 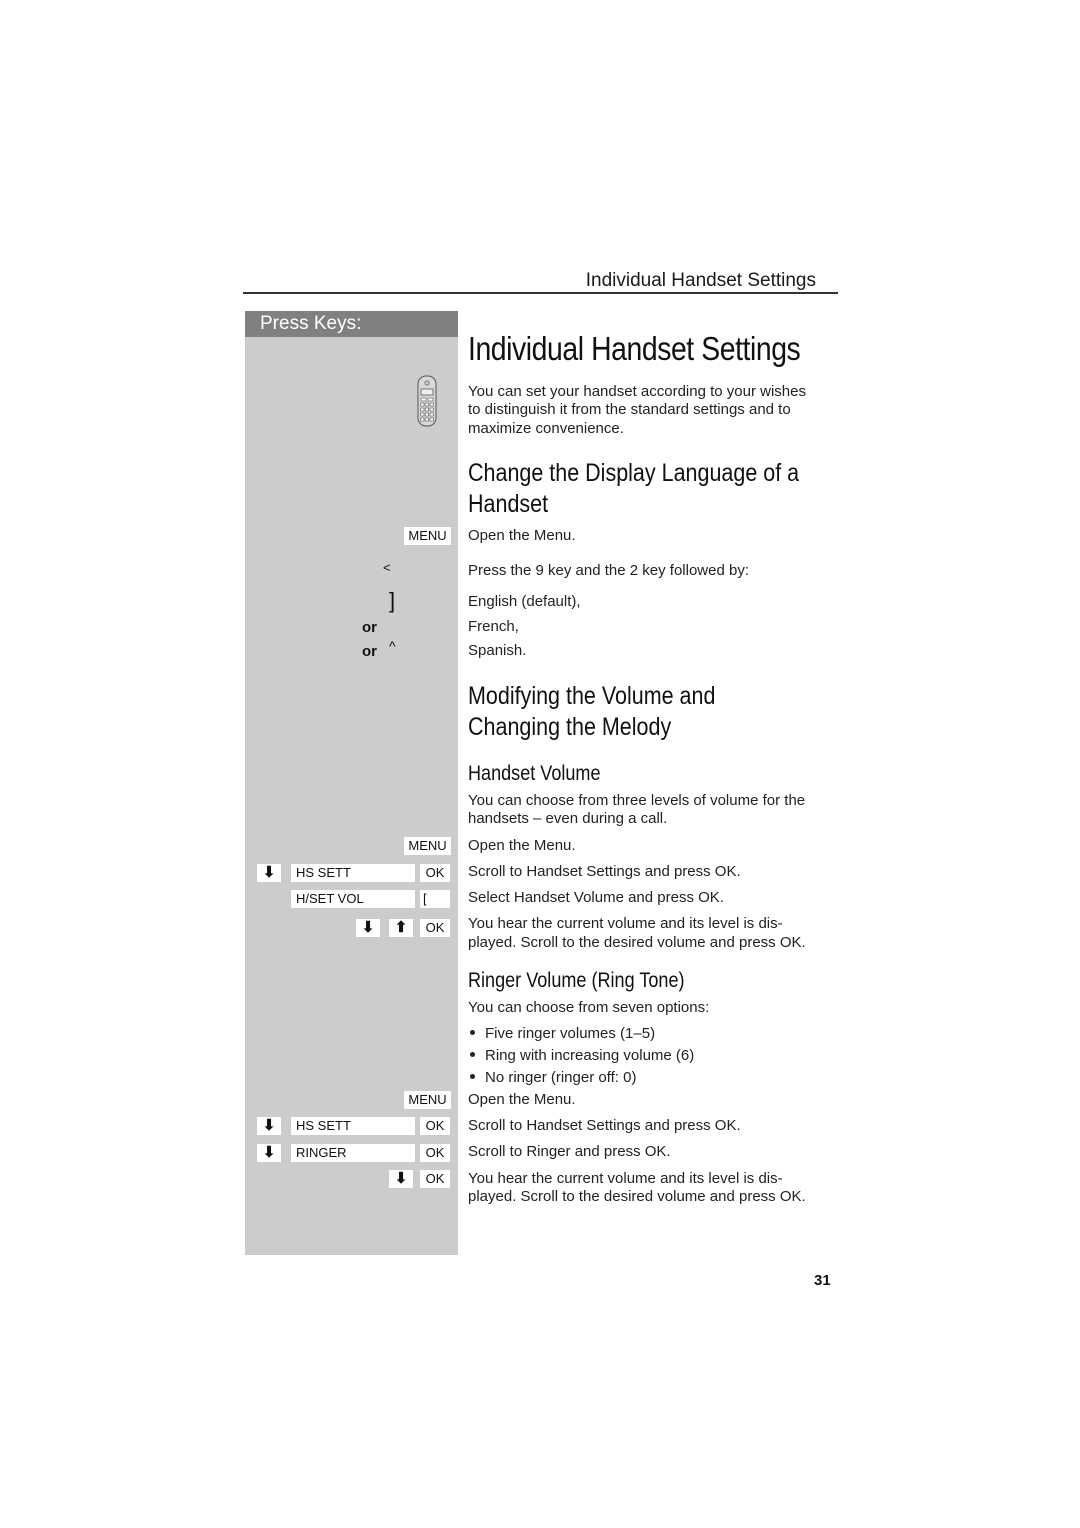 What do you see at coordinates (589, 1007) in the screenshot?
I see `ringer-volume-intro: You can choose from seven options:` at bounding box center [589, 1007].